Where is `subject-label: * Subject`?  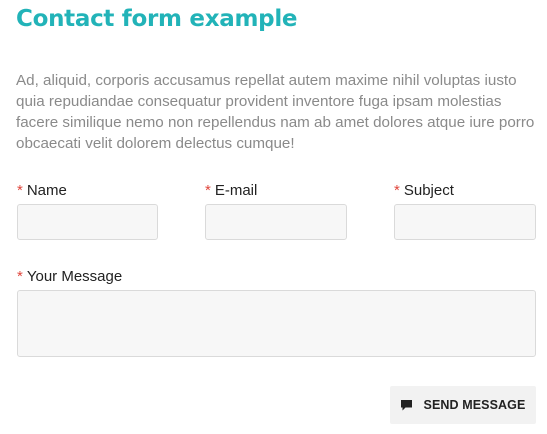
subject-label: * Subject is located at coordinates (424, 190).